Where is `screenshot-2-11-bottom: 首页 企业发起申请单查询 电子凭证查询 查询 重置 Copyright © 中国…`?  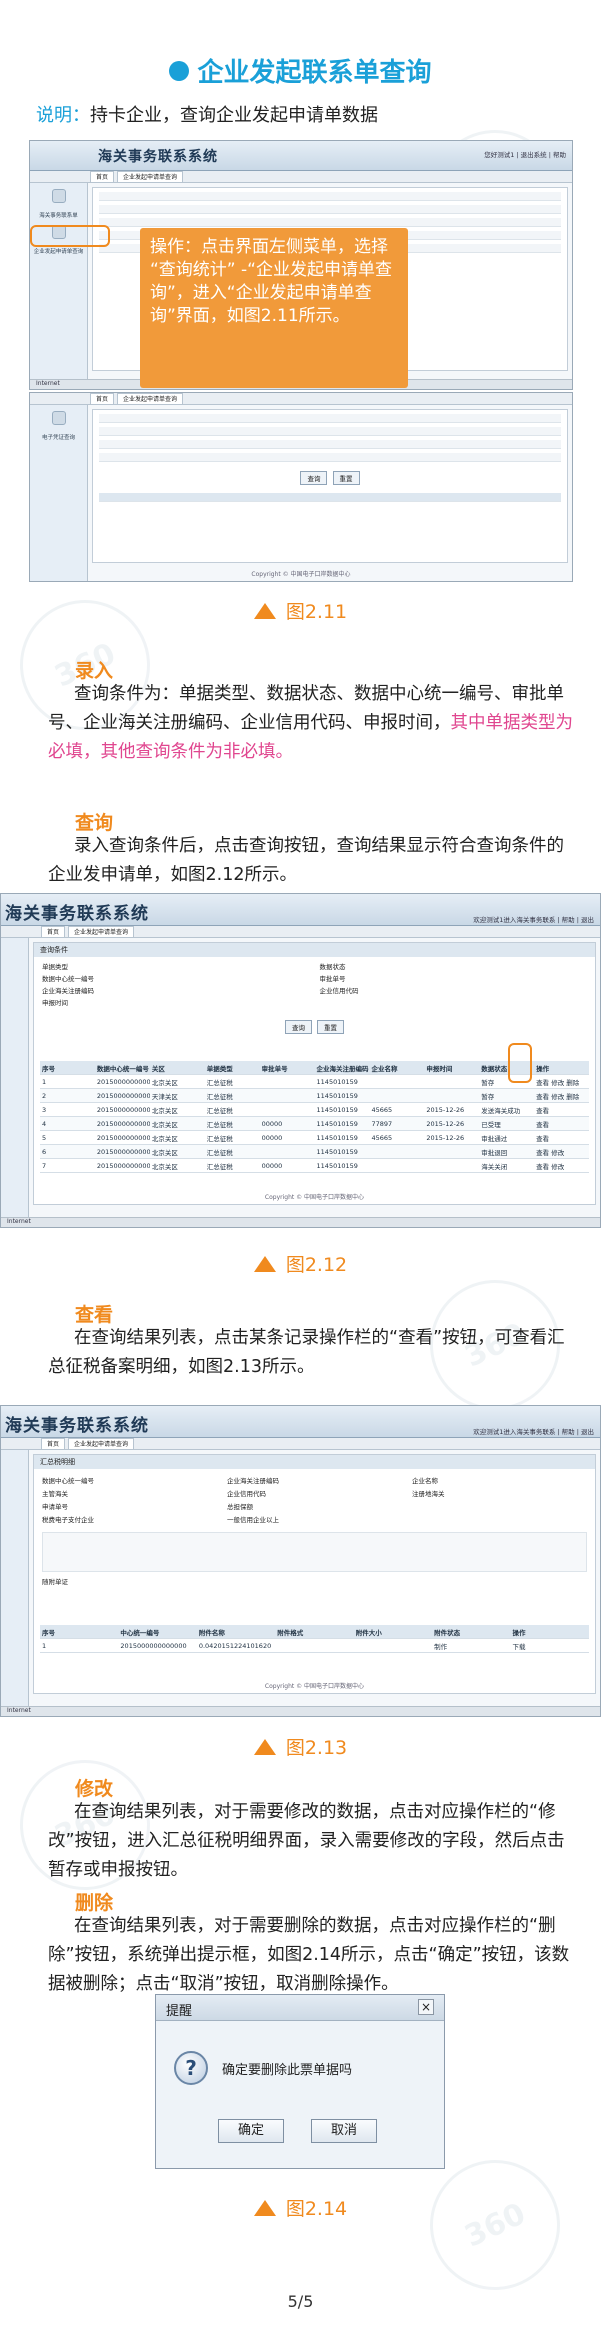 screenshot-2-11-bottom: 首页 企业发起申请单查询 电子凭证查询 查询 重置 Copyright © 中国… is located at coordinates (301, 487).